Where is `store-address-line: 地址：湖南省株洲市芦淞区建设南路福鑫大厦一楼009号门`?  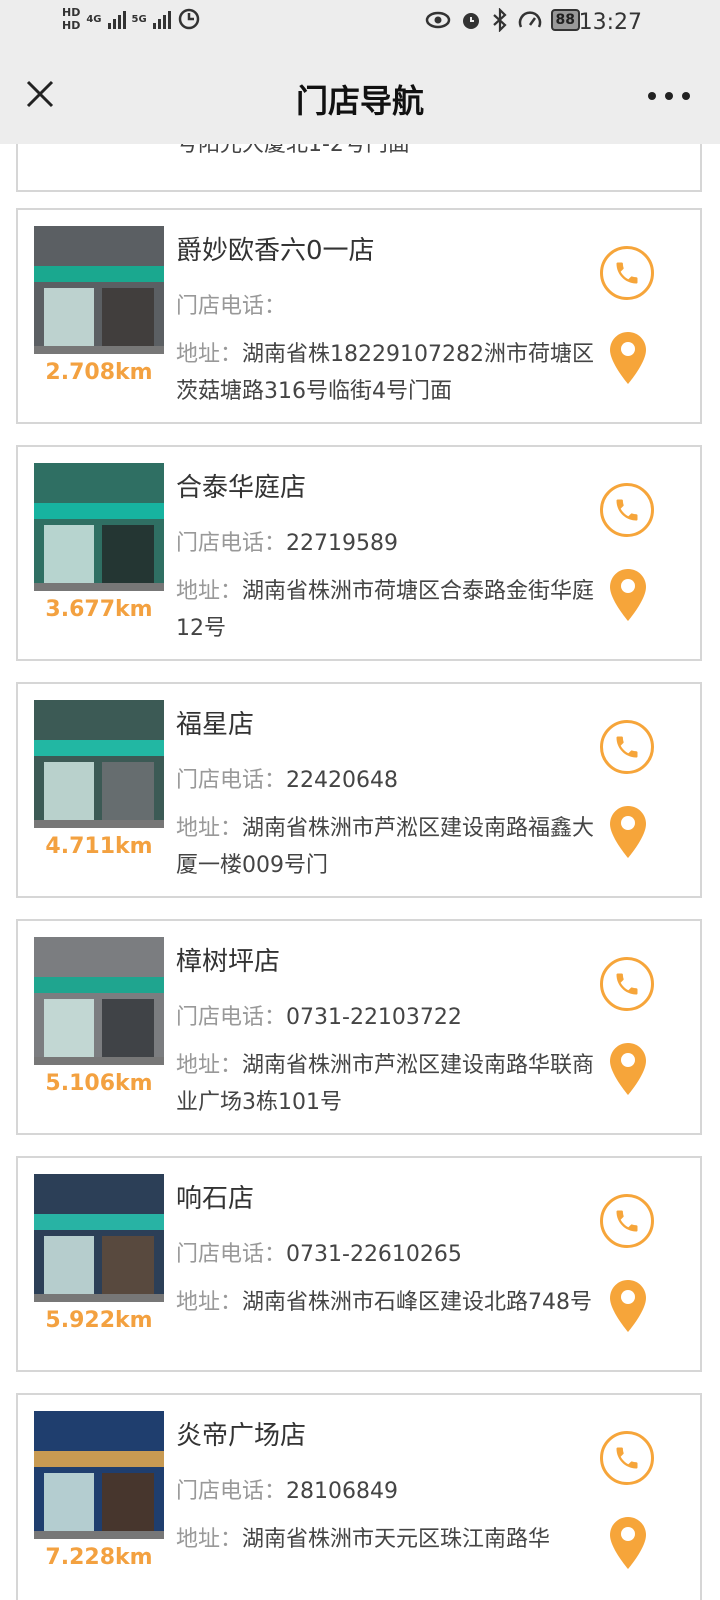 store-address-line: 地址：湖南省株洲市芦淞区建设南路福鑫大厦一楼009号门 is located at coordinates (386, 847).